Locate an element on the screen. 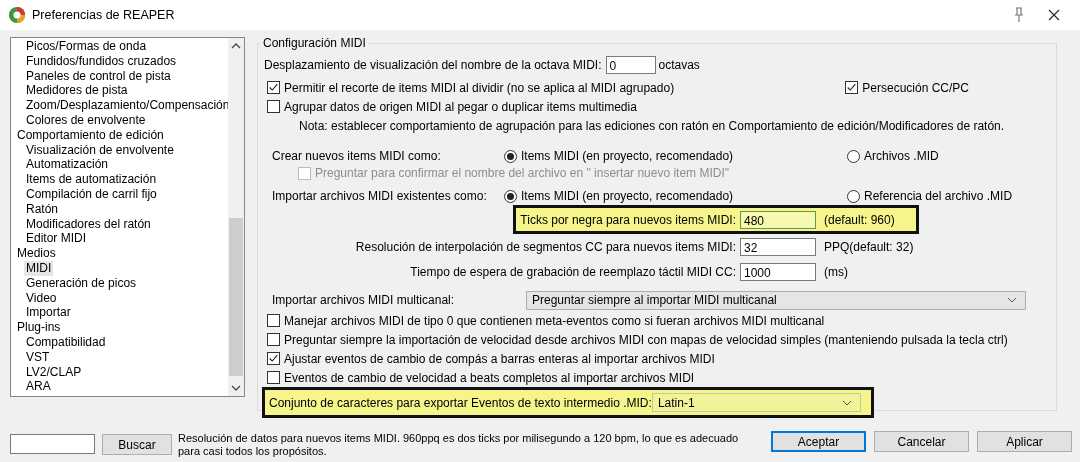 The height and width of the screenshot is (462, 1080). tree-item: Fundidos/fundidos cruzados is located at coordinates (101, 61).